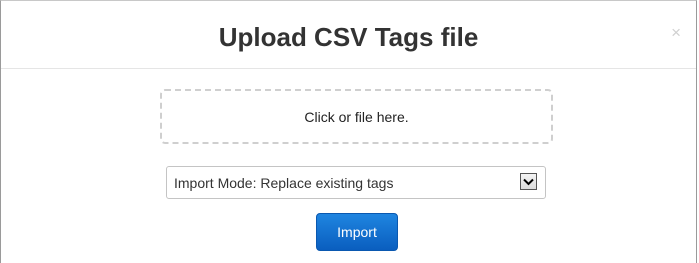 The width and height of the screenshot is (699, 263). Describe the element at coordinates (284, 183) in the screenshot. I see `import-mode-value: Import Mode: Replace existing tags` at that location.